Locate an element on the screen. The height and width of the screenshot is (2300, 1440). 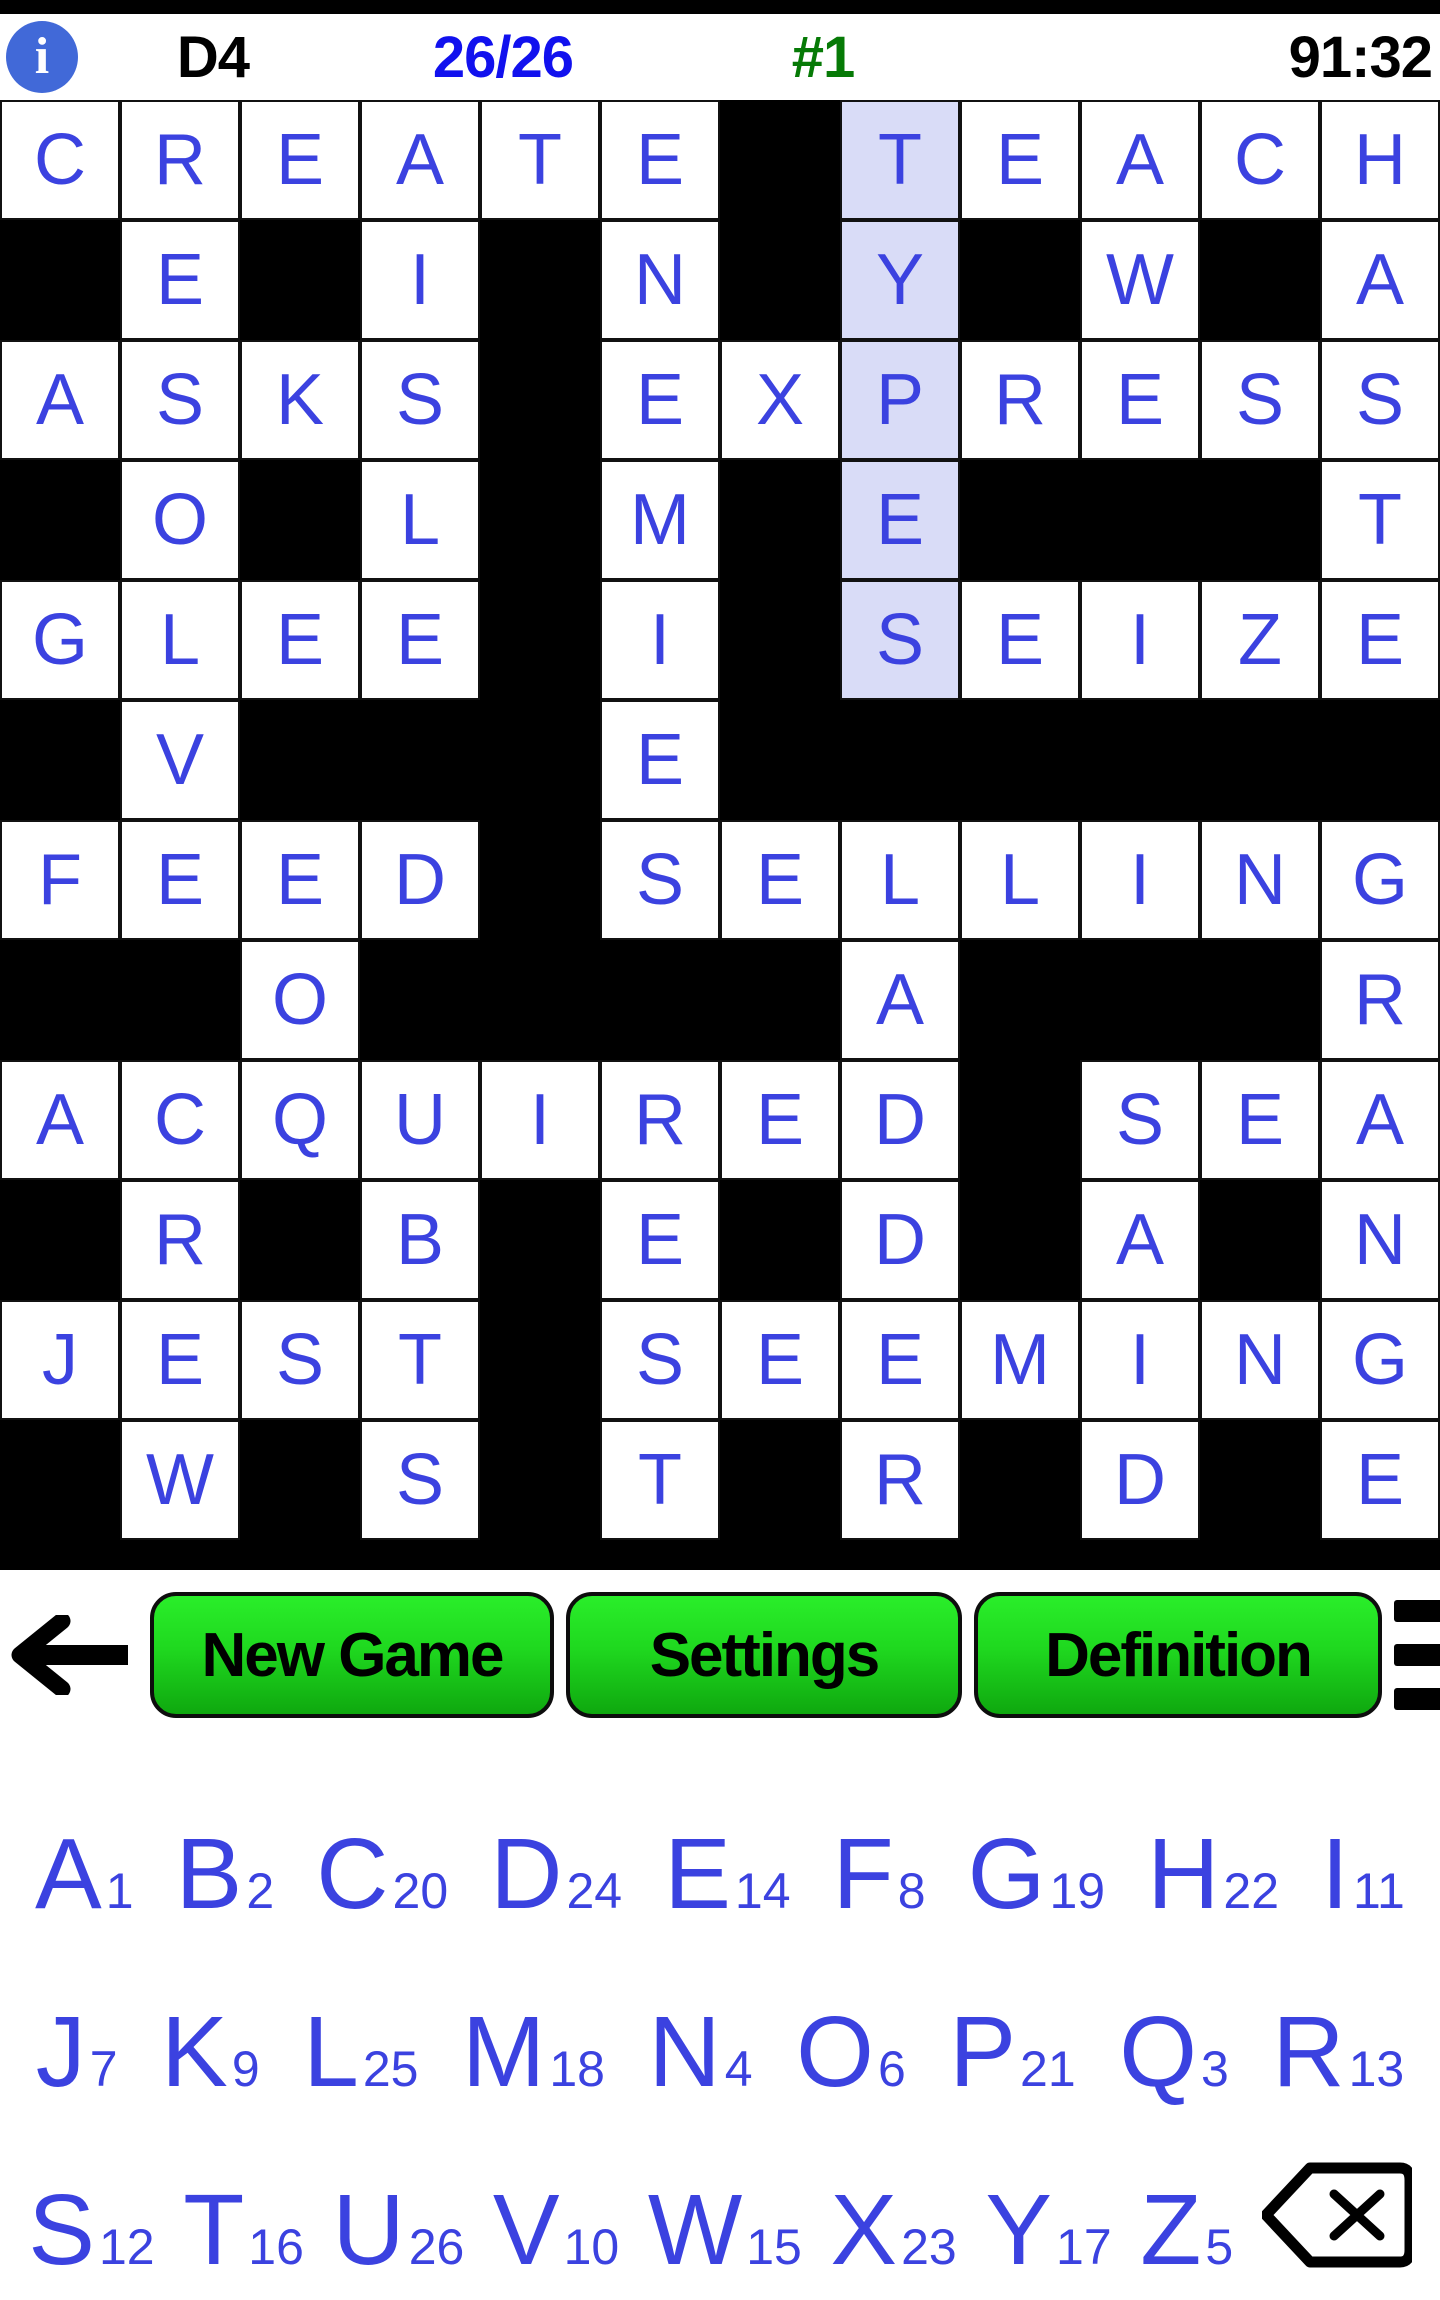
letter-key-x: X 23 is located at coordinates (893, 2230).